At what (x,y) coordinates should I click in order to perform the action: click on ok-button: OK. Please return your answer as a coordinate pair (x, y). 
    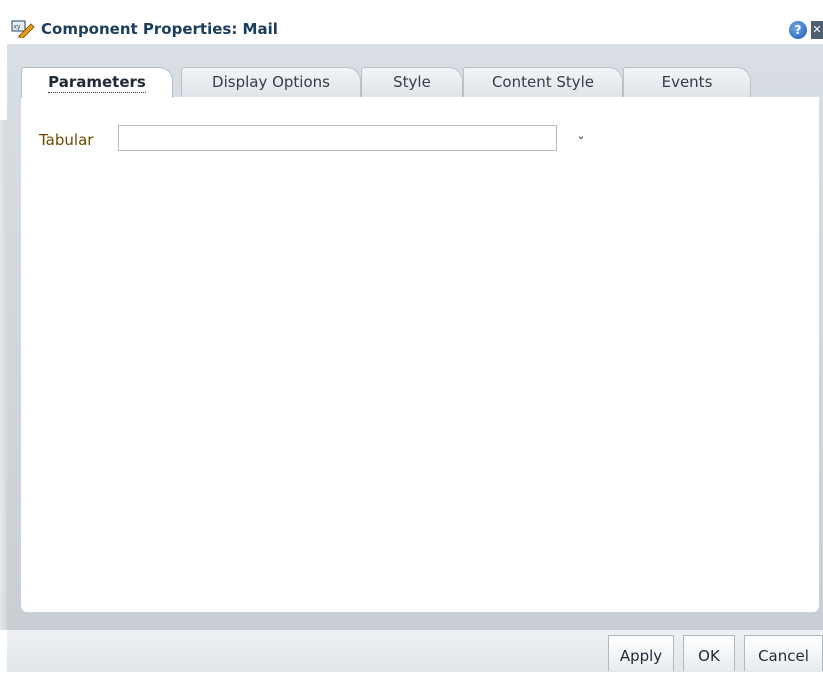
    Looking at the image, I should click on (709, 653).